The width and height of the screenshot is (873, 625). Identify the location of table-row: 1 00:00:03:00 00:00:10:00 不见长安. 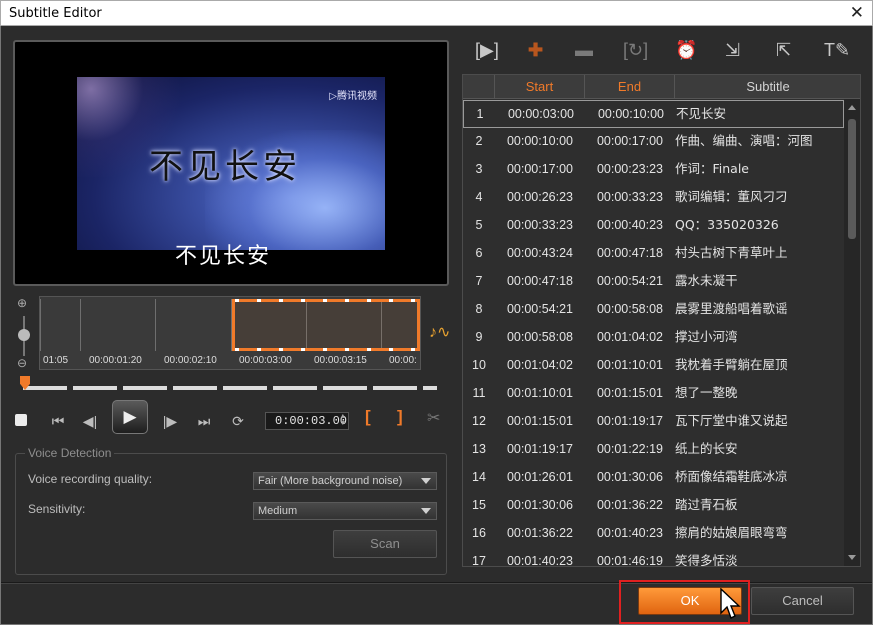
(653, 114).